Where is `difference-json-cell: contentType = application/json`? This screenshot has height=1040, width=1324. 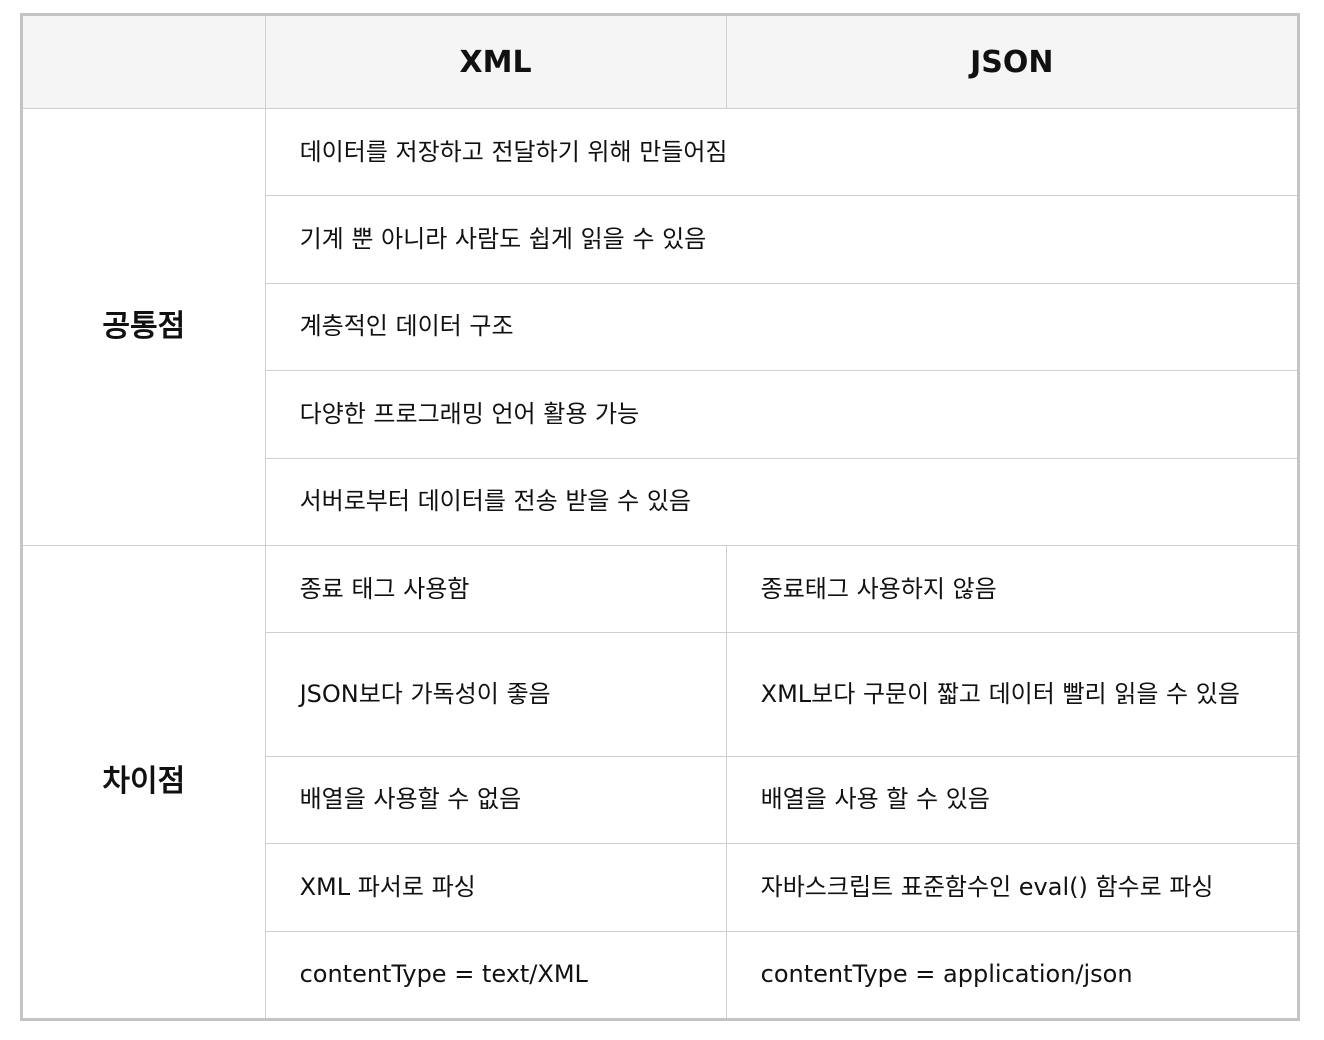 difference-json-cell: contentType = application/json is located at coordinates (1012, 975).